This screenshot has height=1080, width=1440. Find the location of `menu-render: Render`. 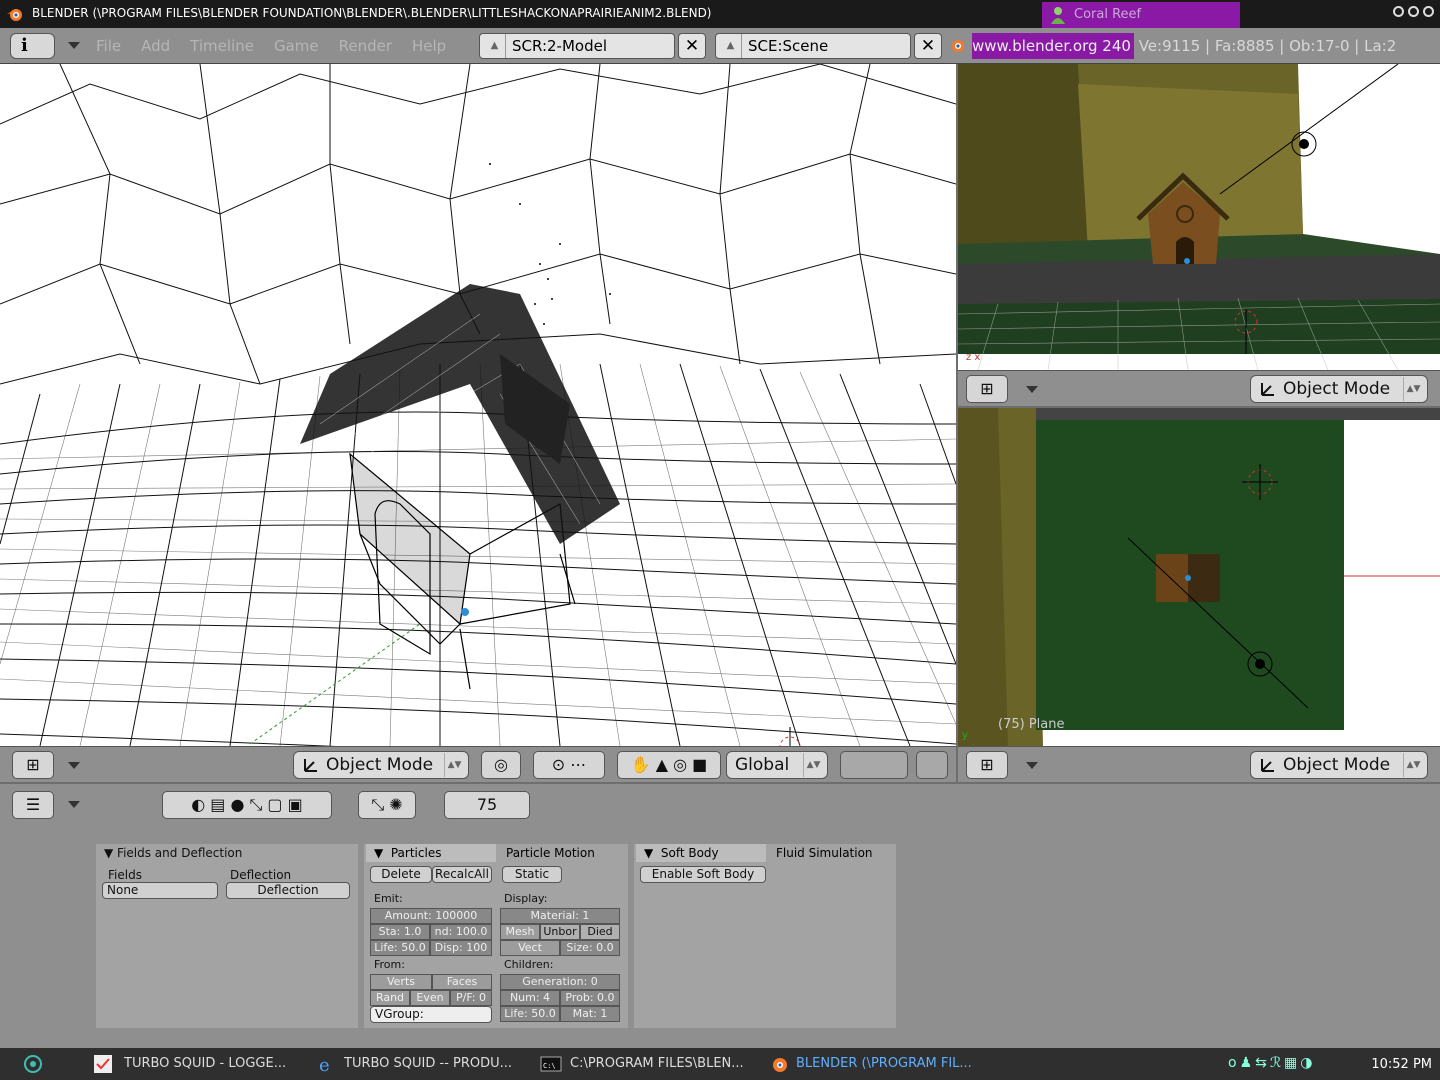

menu-render: Render is located at coordinates (365, 46).